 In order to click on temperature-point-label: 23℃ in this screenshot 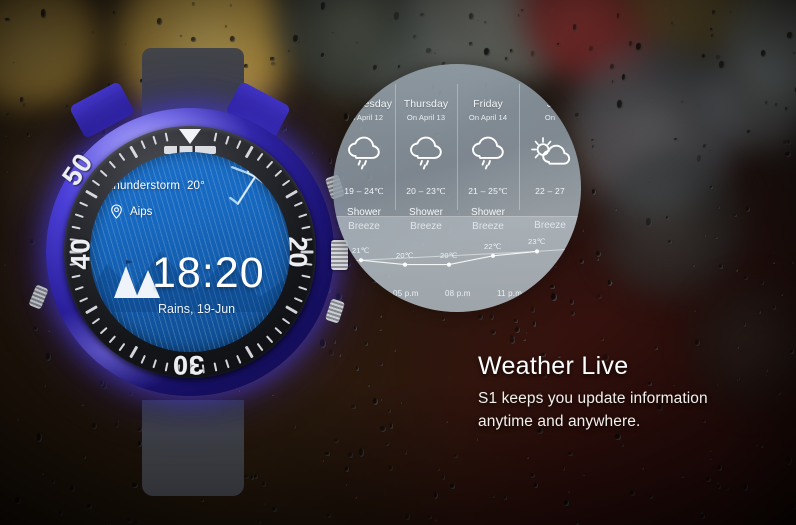, I will do `click(537, 242)`.